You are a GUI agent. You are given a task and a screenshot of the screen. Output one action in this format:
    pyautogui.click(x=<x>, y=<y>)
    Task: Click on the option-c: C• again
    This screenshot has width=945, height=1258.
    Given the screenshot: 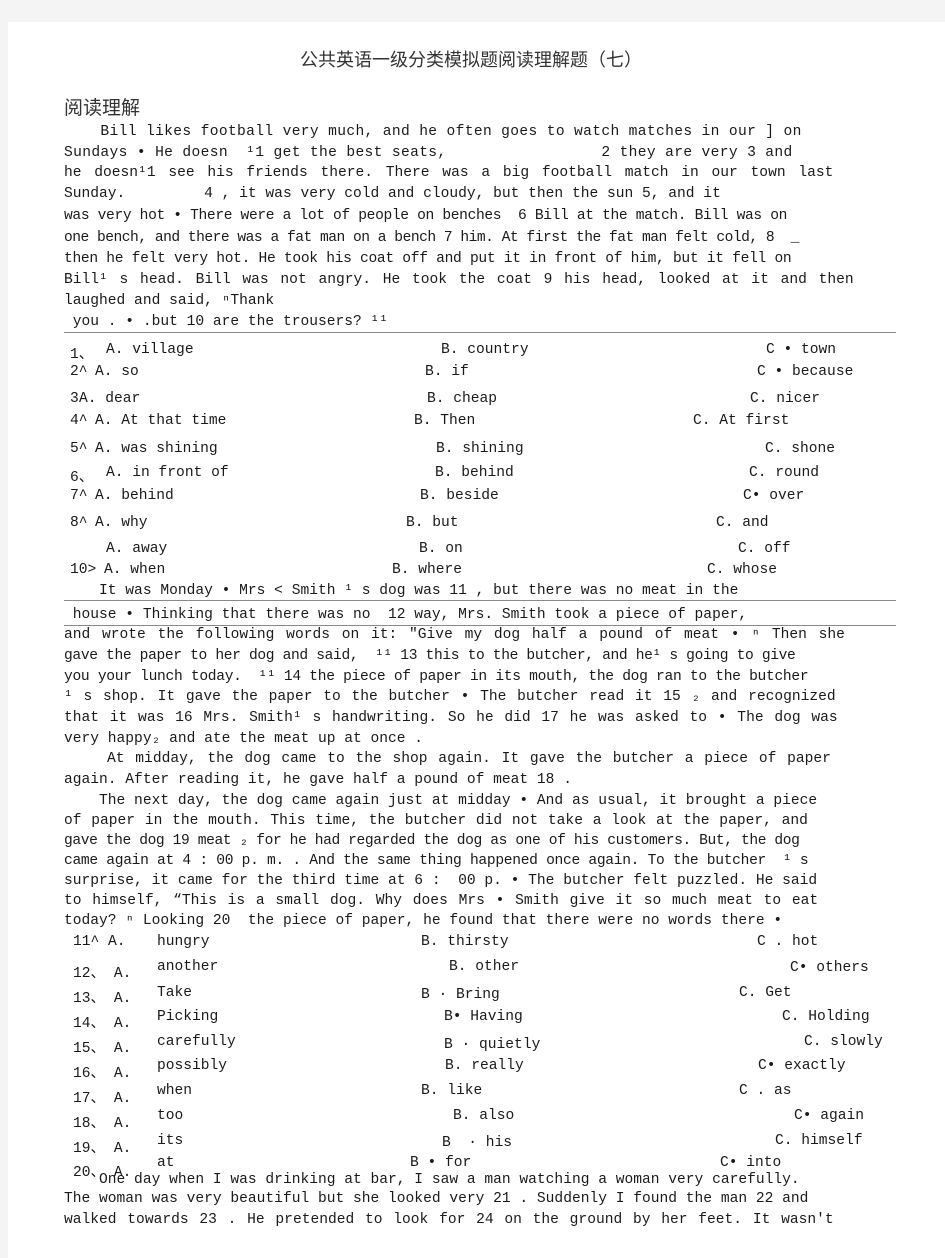 What is the action you would take?
    pyautogui.click(x=829, y=1116)
    